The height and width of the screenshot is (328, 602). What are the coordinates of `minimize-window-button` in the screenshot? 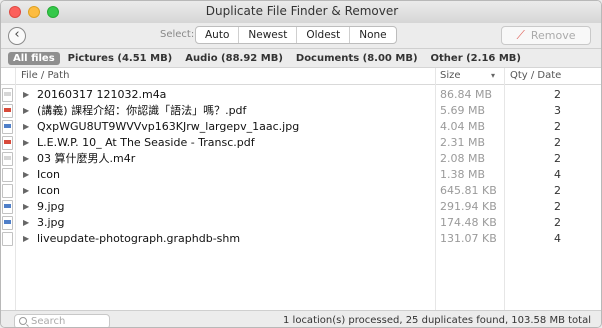 It's located at (34, 12).